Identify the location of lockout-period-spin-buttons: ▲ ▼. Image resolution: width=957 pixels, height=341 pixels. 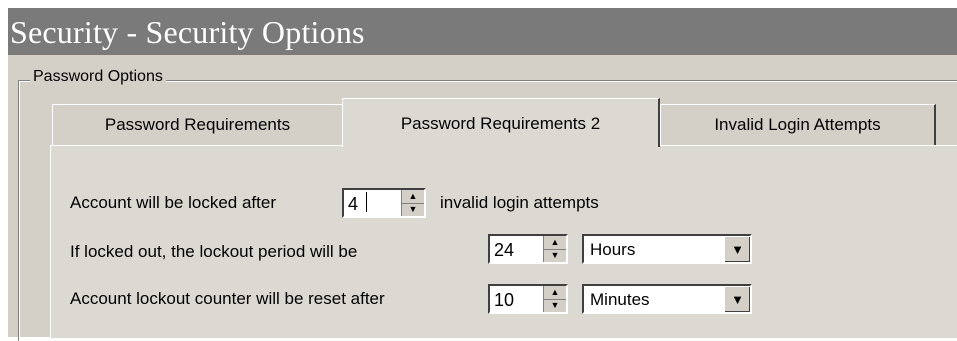
(554, 249).